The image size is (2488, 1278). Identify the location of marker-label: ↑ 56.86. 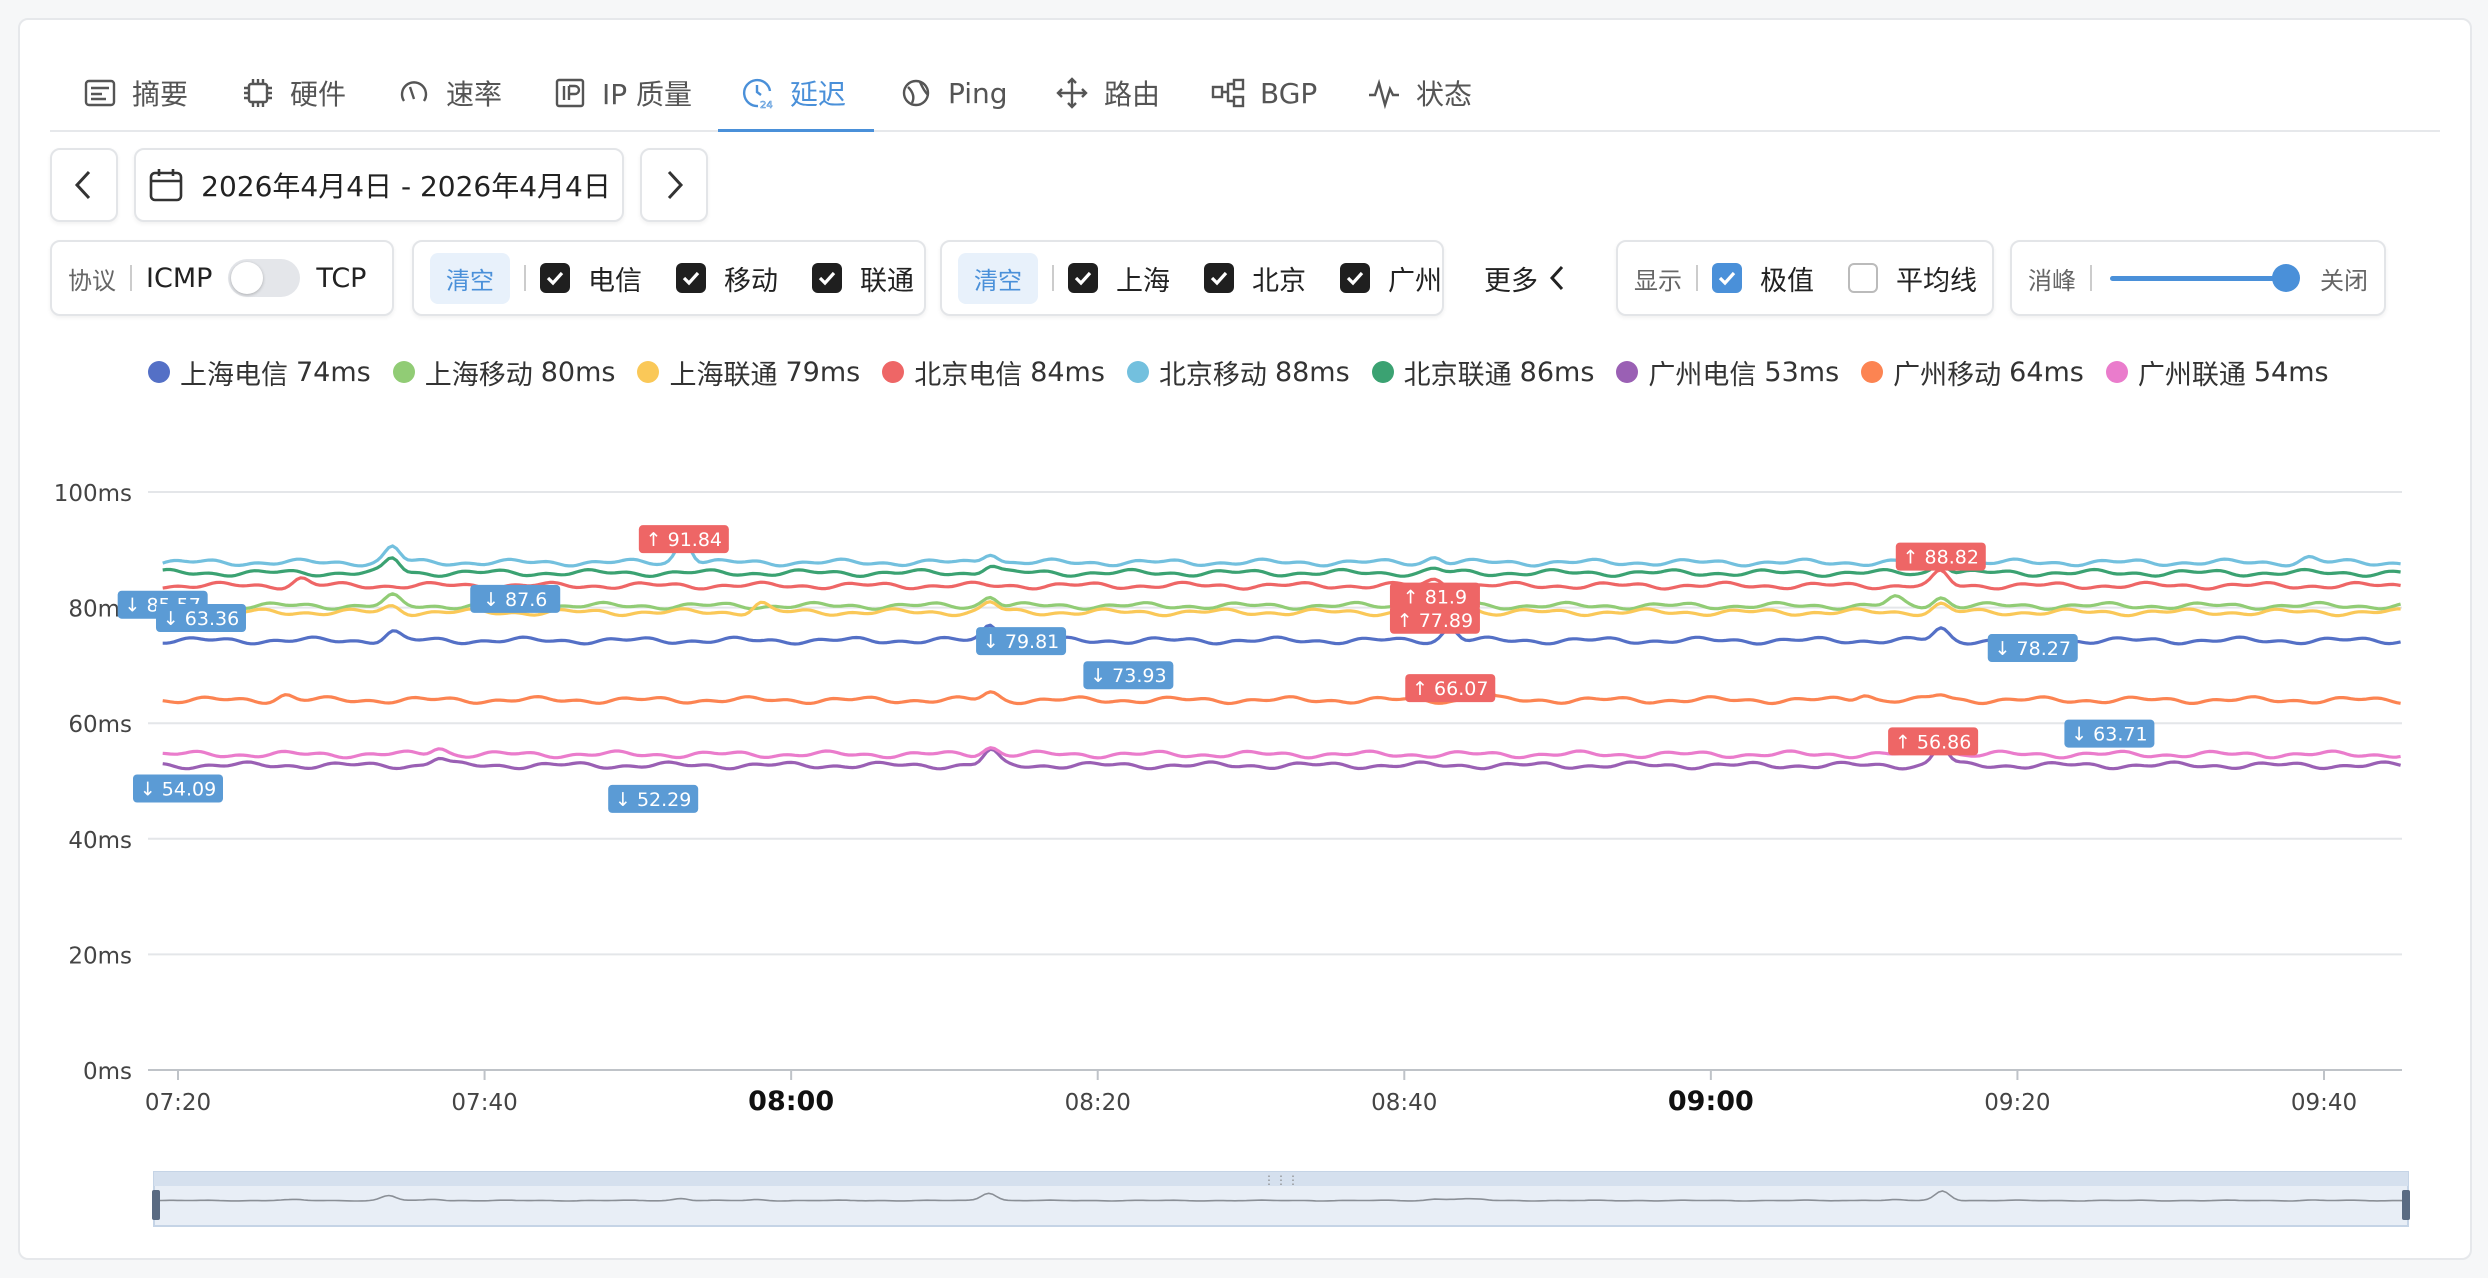
(1933, 742).